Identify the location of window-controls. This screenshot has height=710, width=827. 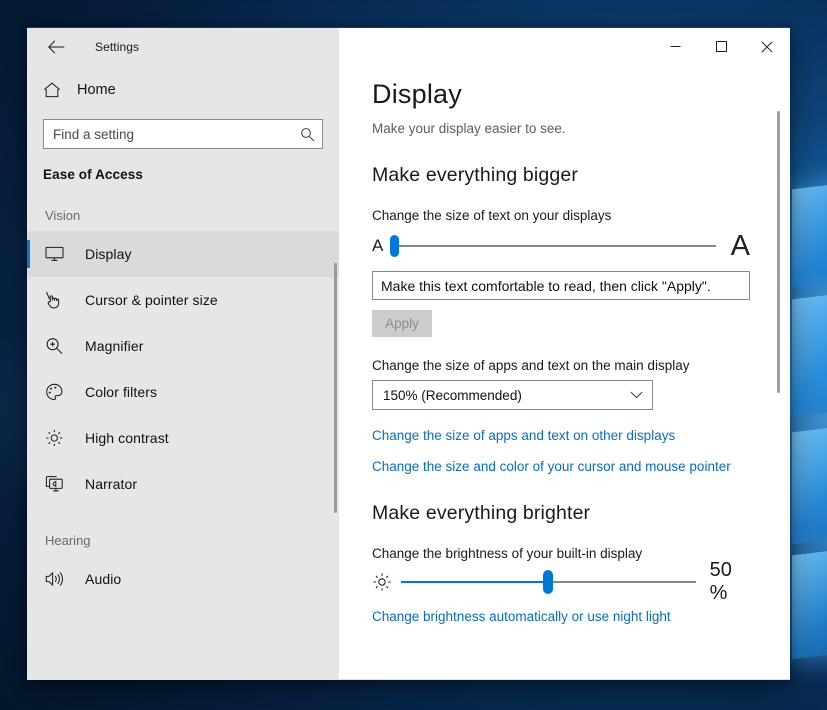
(564, 46).